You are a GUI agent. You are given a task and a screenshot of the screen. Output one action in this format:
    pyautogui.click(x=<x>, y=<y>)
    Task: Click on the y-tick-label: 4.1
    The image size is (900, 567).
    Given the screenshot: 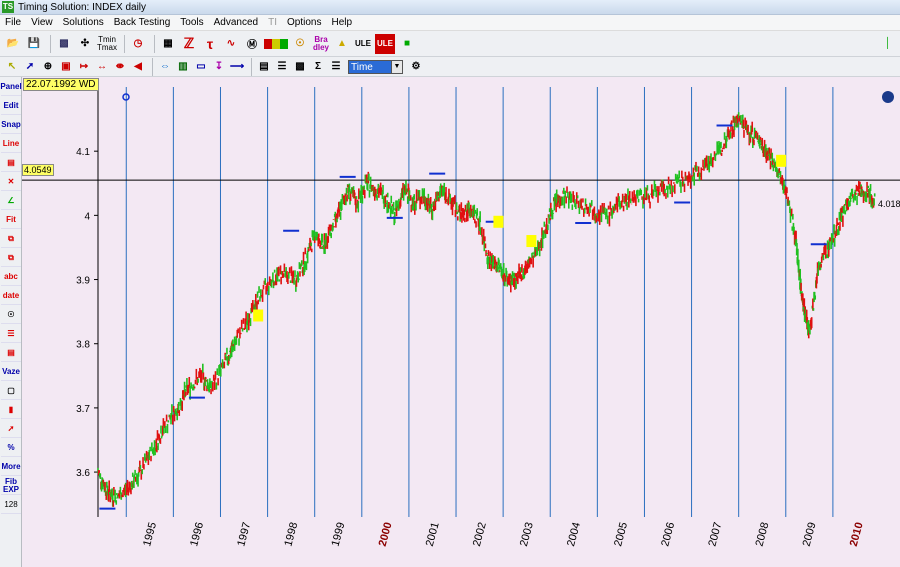 What is the action you would take?
    pyautogui.click(x=83, y=152)
    